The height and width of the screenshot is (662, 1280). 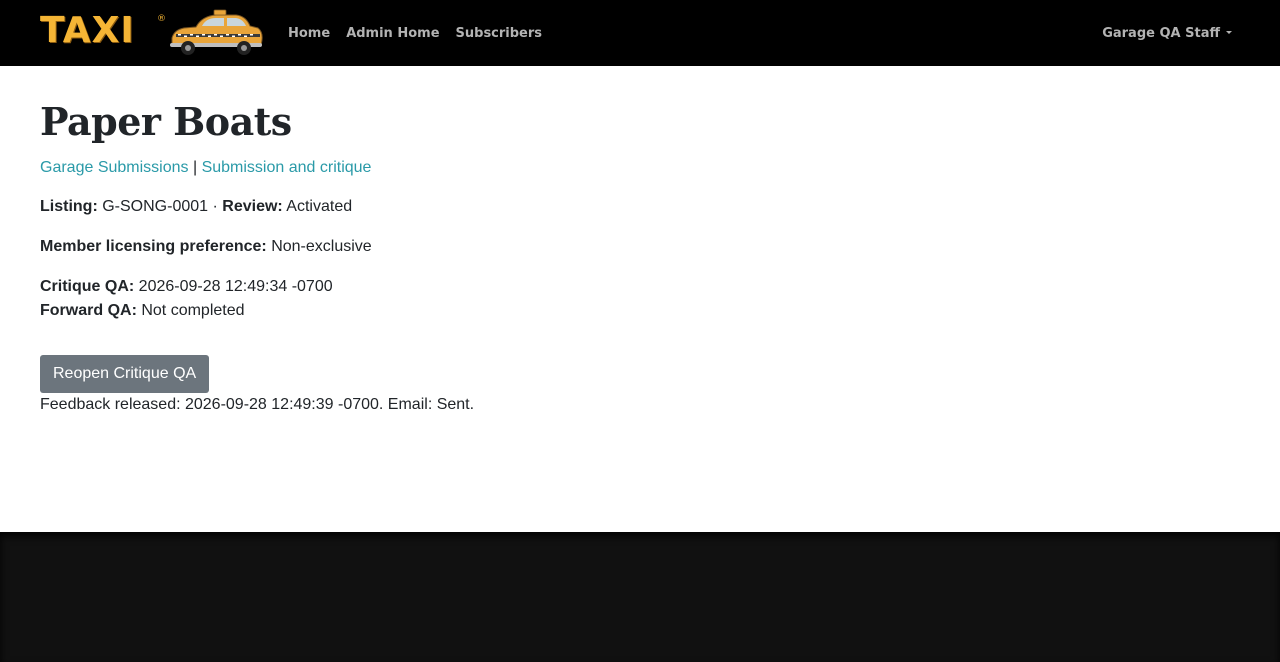 I want to click on submission-and-critique-link: Submission and critique, so click(x=287, y=167).